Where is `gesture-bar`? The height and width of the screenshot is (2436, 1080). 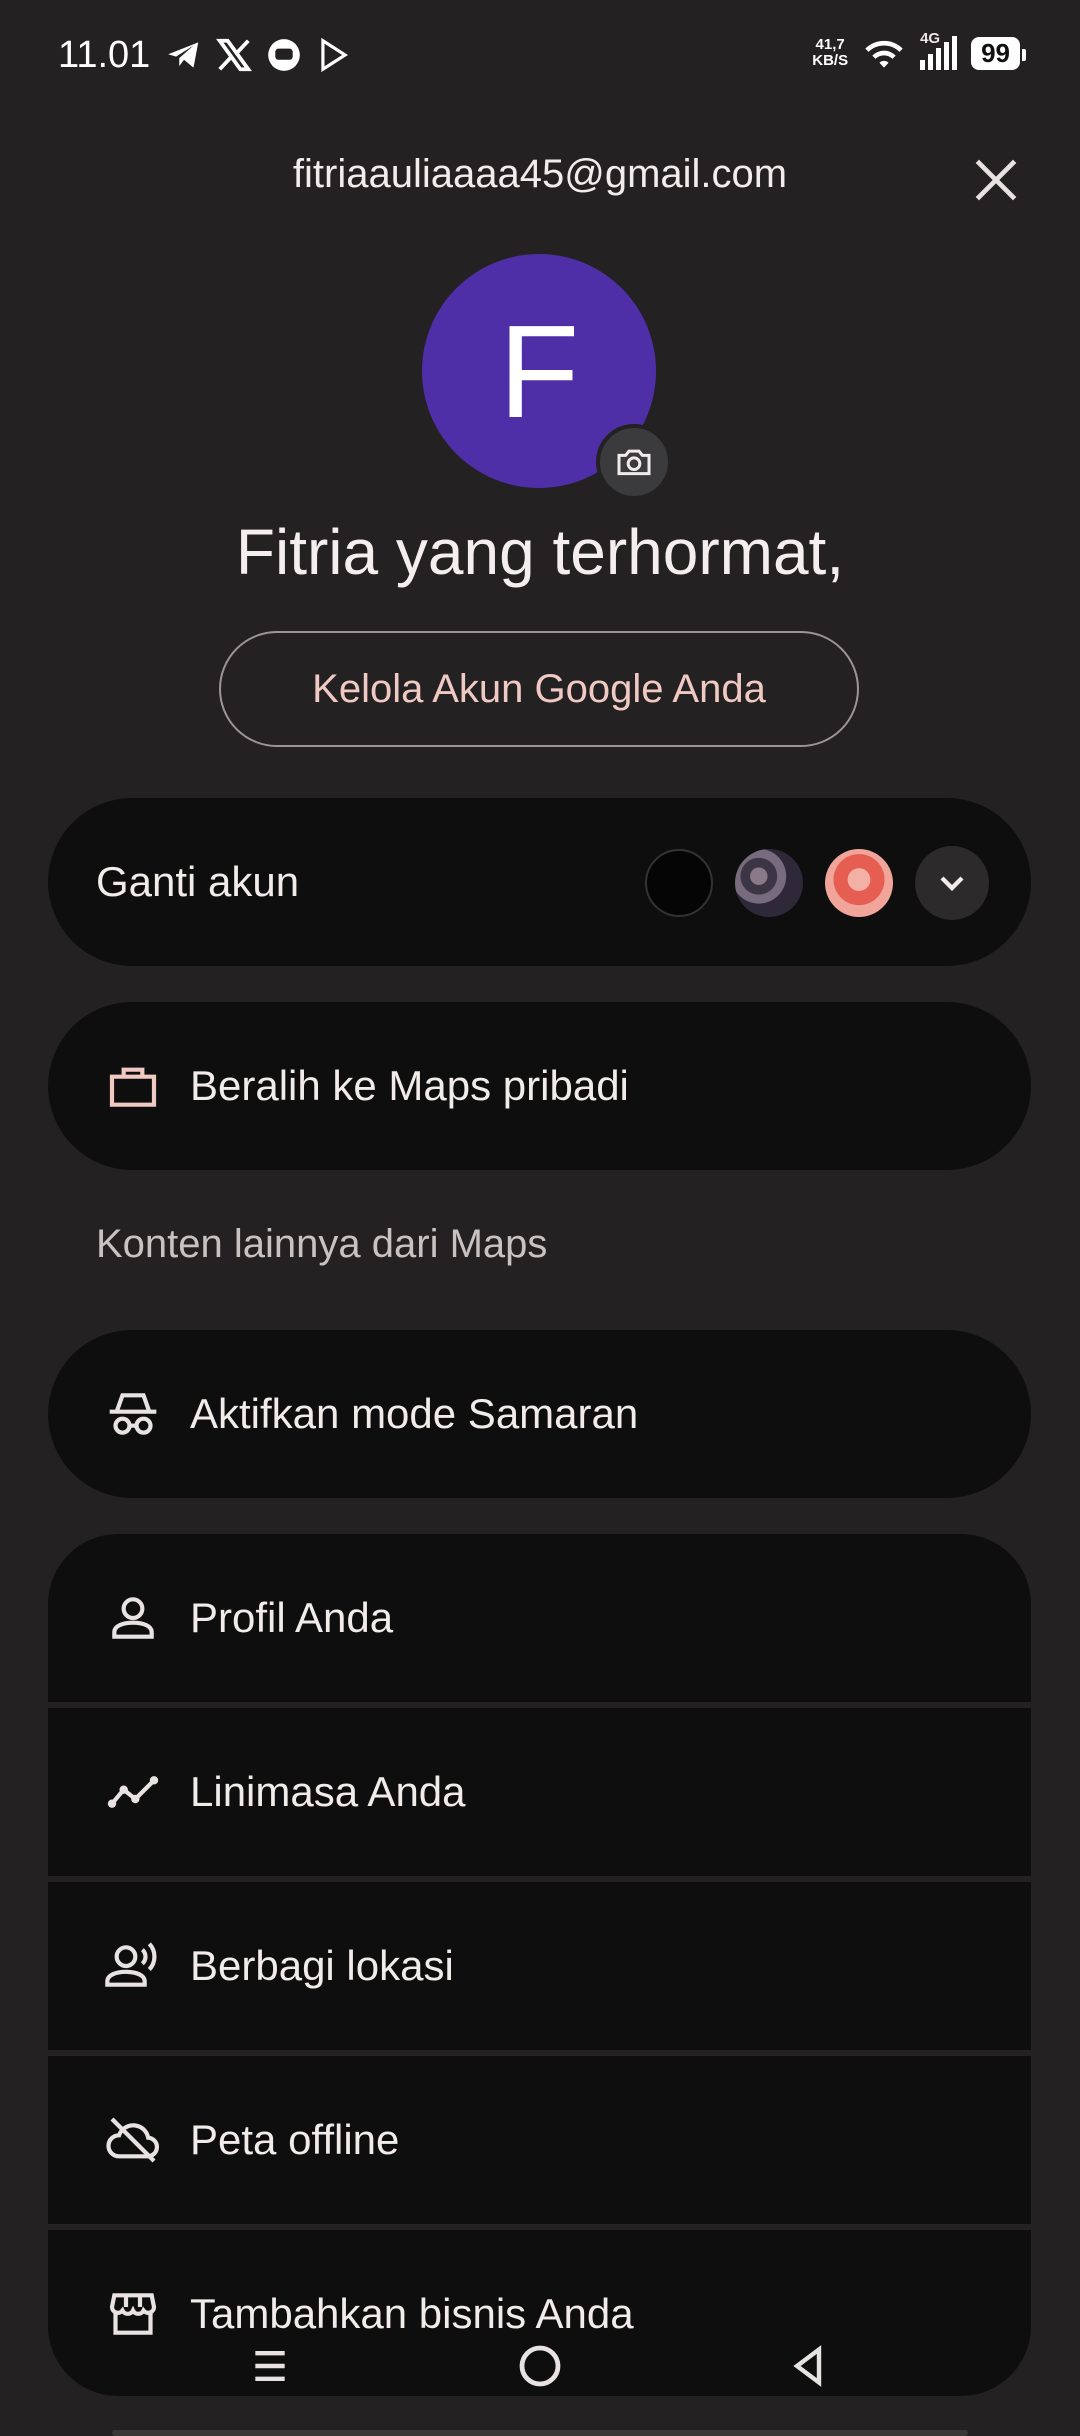 gesture-bar is located at coordinates (540, 2433).